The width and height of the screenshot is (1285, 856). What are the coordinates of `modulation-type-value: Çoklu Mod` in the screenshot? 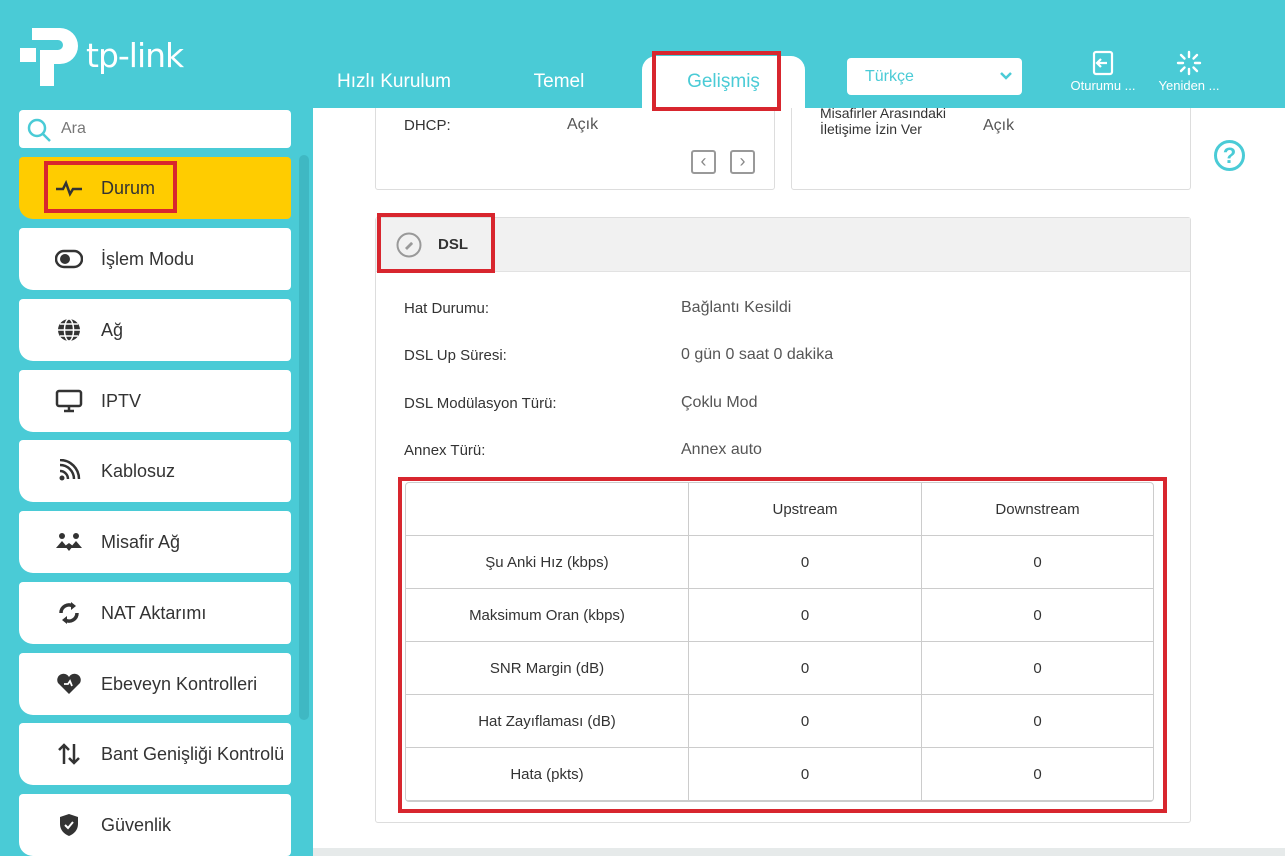 It's located at (719, 402).